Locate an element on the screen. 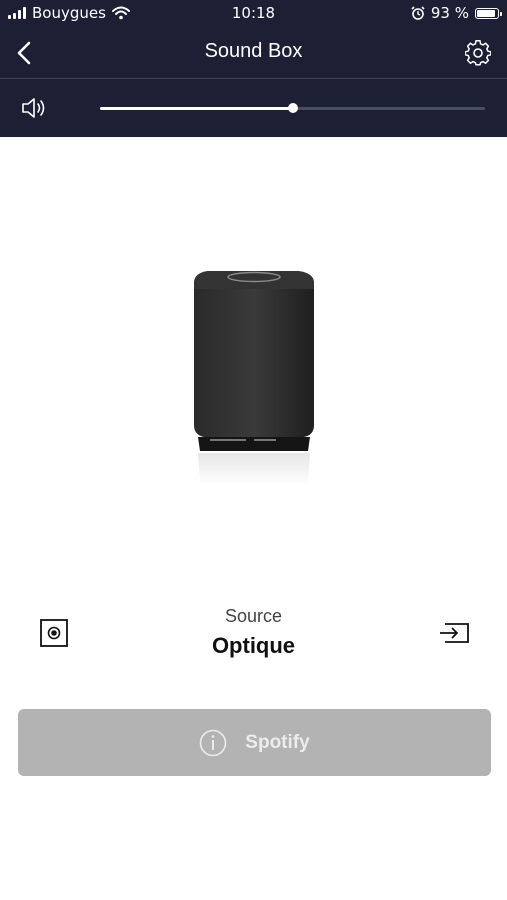 This screenshot has width=507, height=900. battery-fill is located at coordinates (486, 13).